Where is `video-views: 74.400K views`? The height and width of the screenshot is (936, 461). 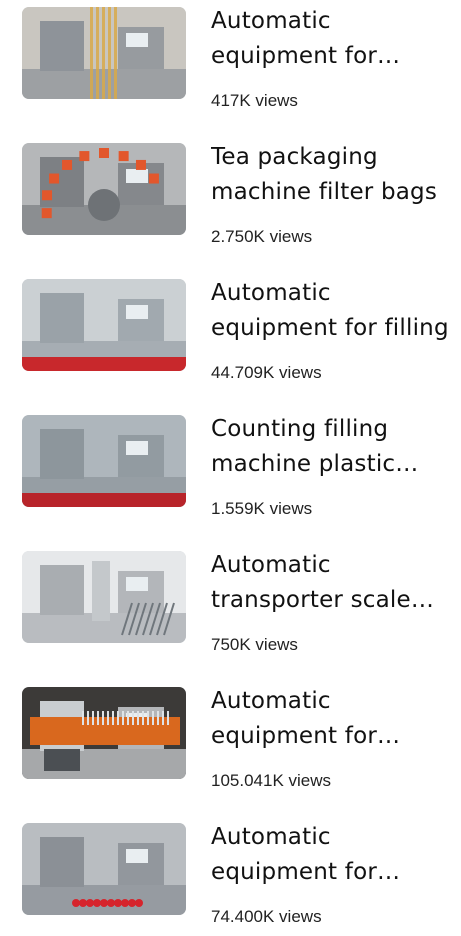
video-views: 74.400K views is located at coordinates (266, 916).